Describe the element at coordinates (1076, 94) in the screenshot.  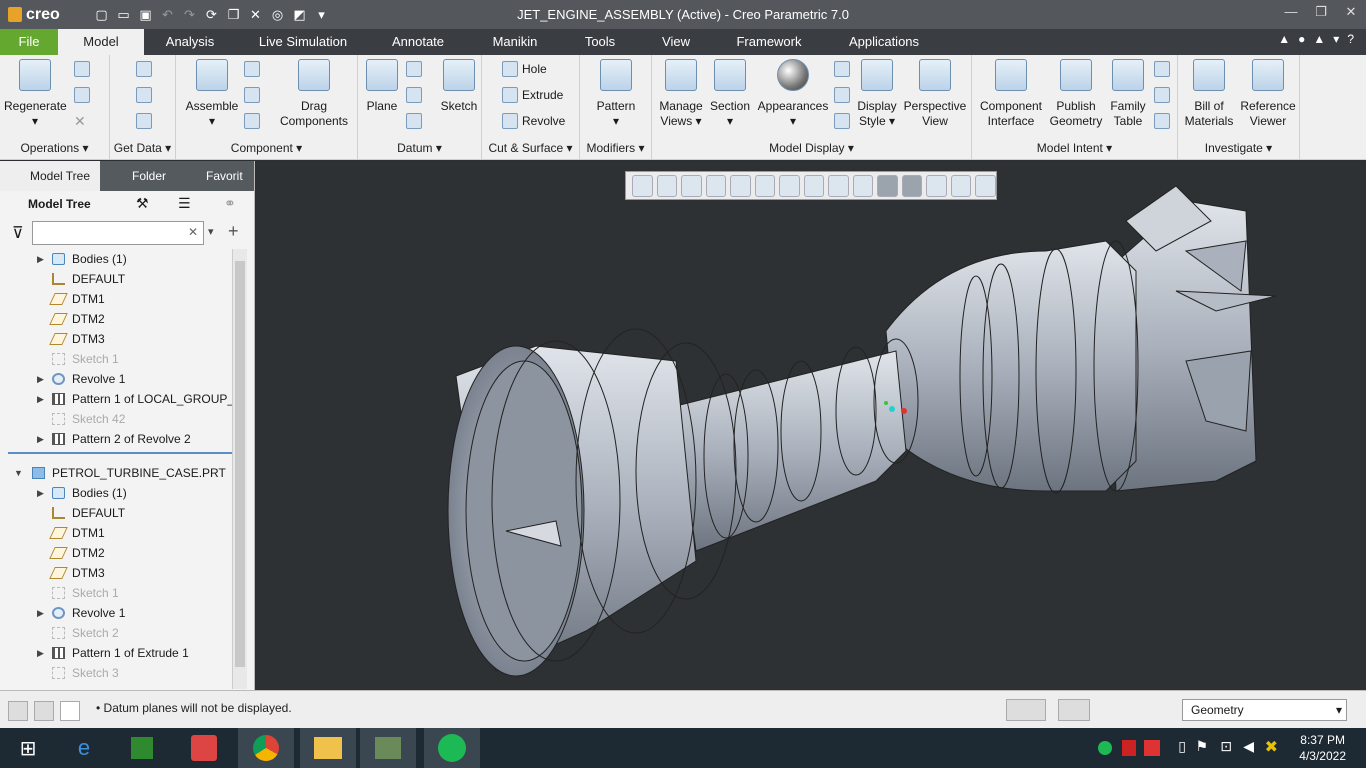
I see `publish-geometry-button: Publish Geometry` at that location.